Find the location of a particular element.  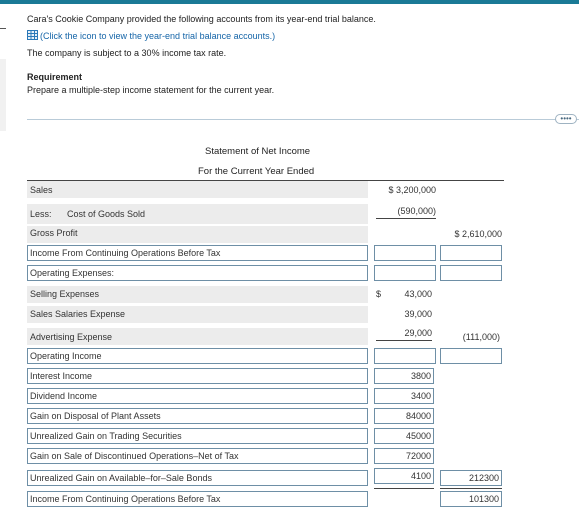

cogs-underline is located at coordinates (406, 218).